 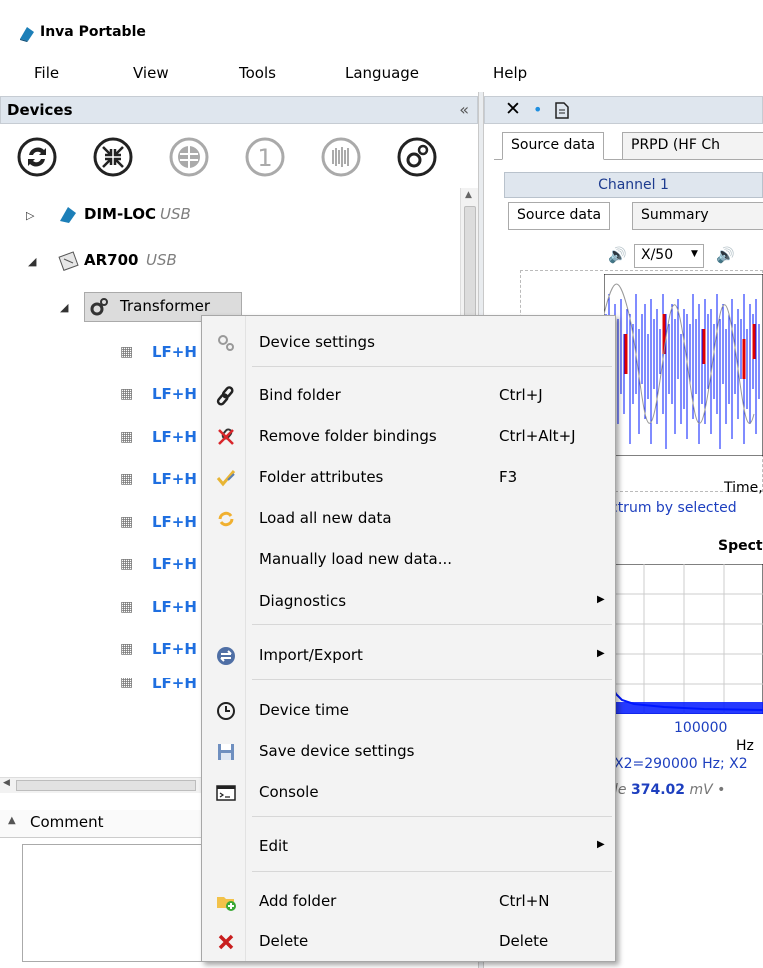 I want to click on tab-prpd: PRPD (HF Ch, so click(x=692, y=146).